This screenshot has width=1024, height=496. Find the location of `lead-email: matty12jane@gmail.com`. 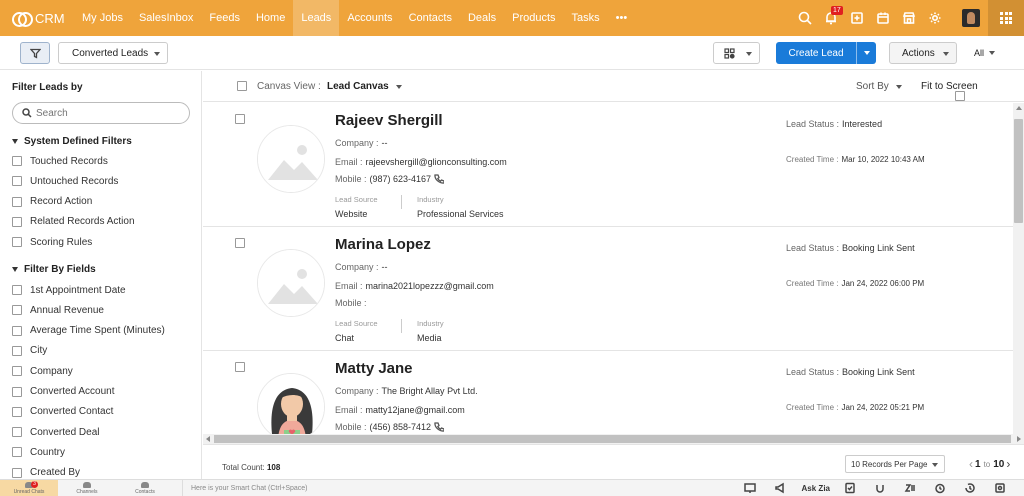

lead-email: matty12jane@gmail.com is located at coordinates (415, 410).